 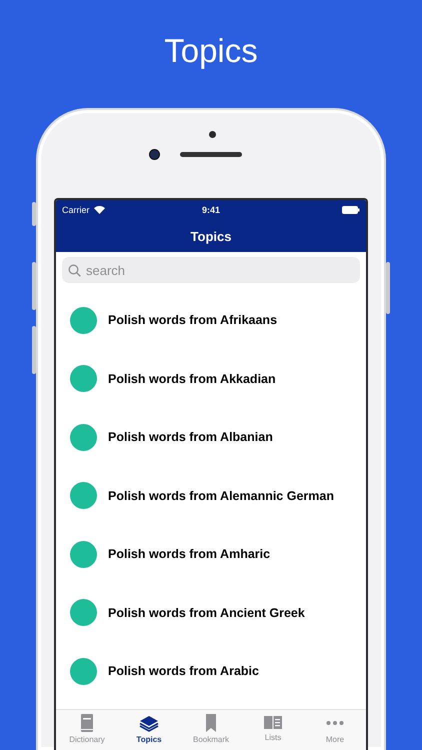 What do you see at coordinates (206, 613) in the screenshot?
I see `topic-item: Polish words from Ancient Greek` at bounding box center [206, 613].